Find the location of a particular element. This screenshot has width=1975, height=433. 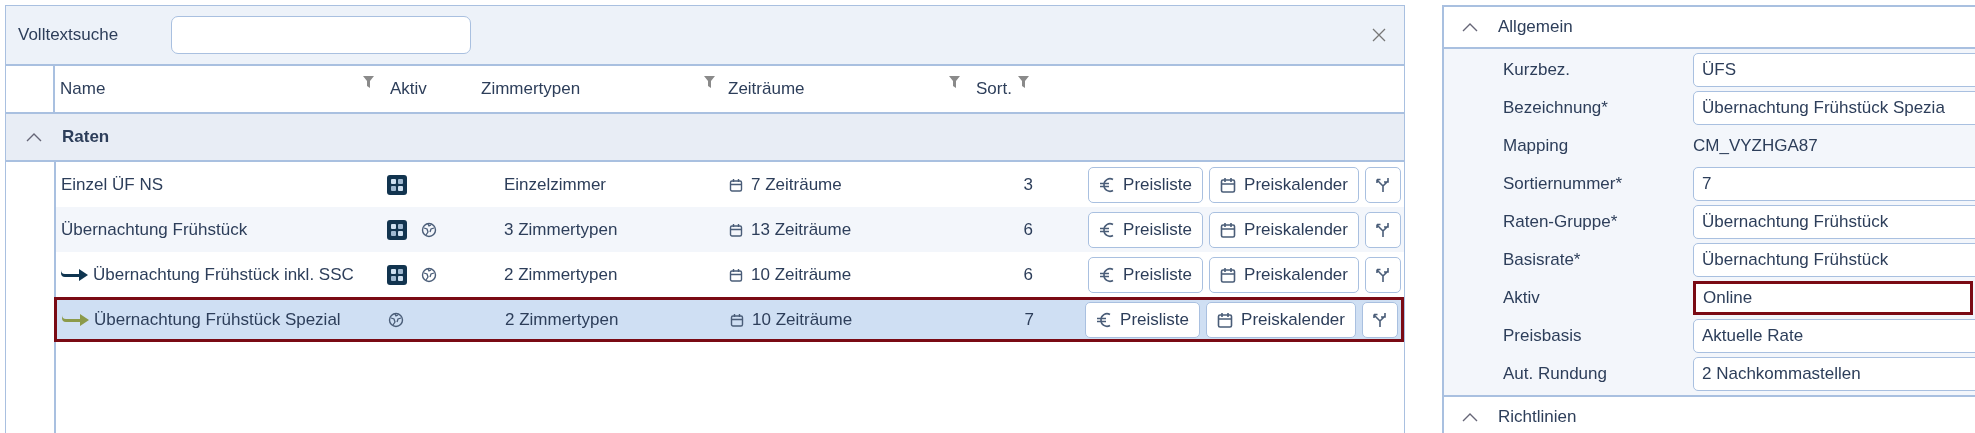

field-label: Raten-Gruppe* is located at coordinates (1560, 222).